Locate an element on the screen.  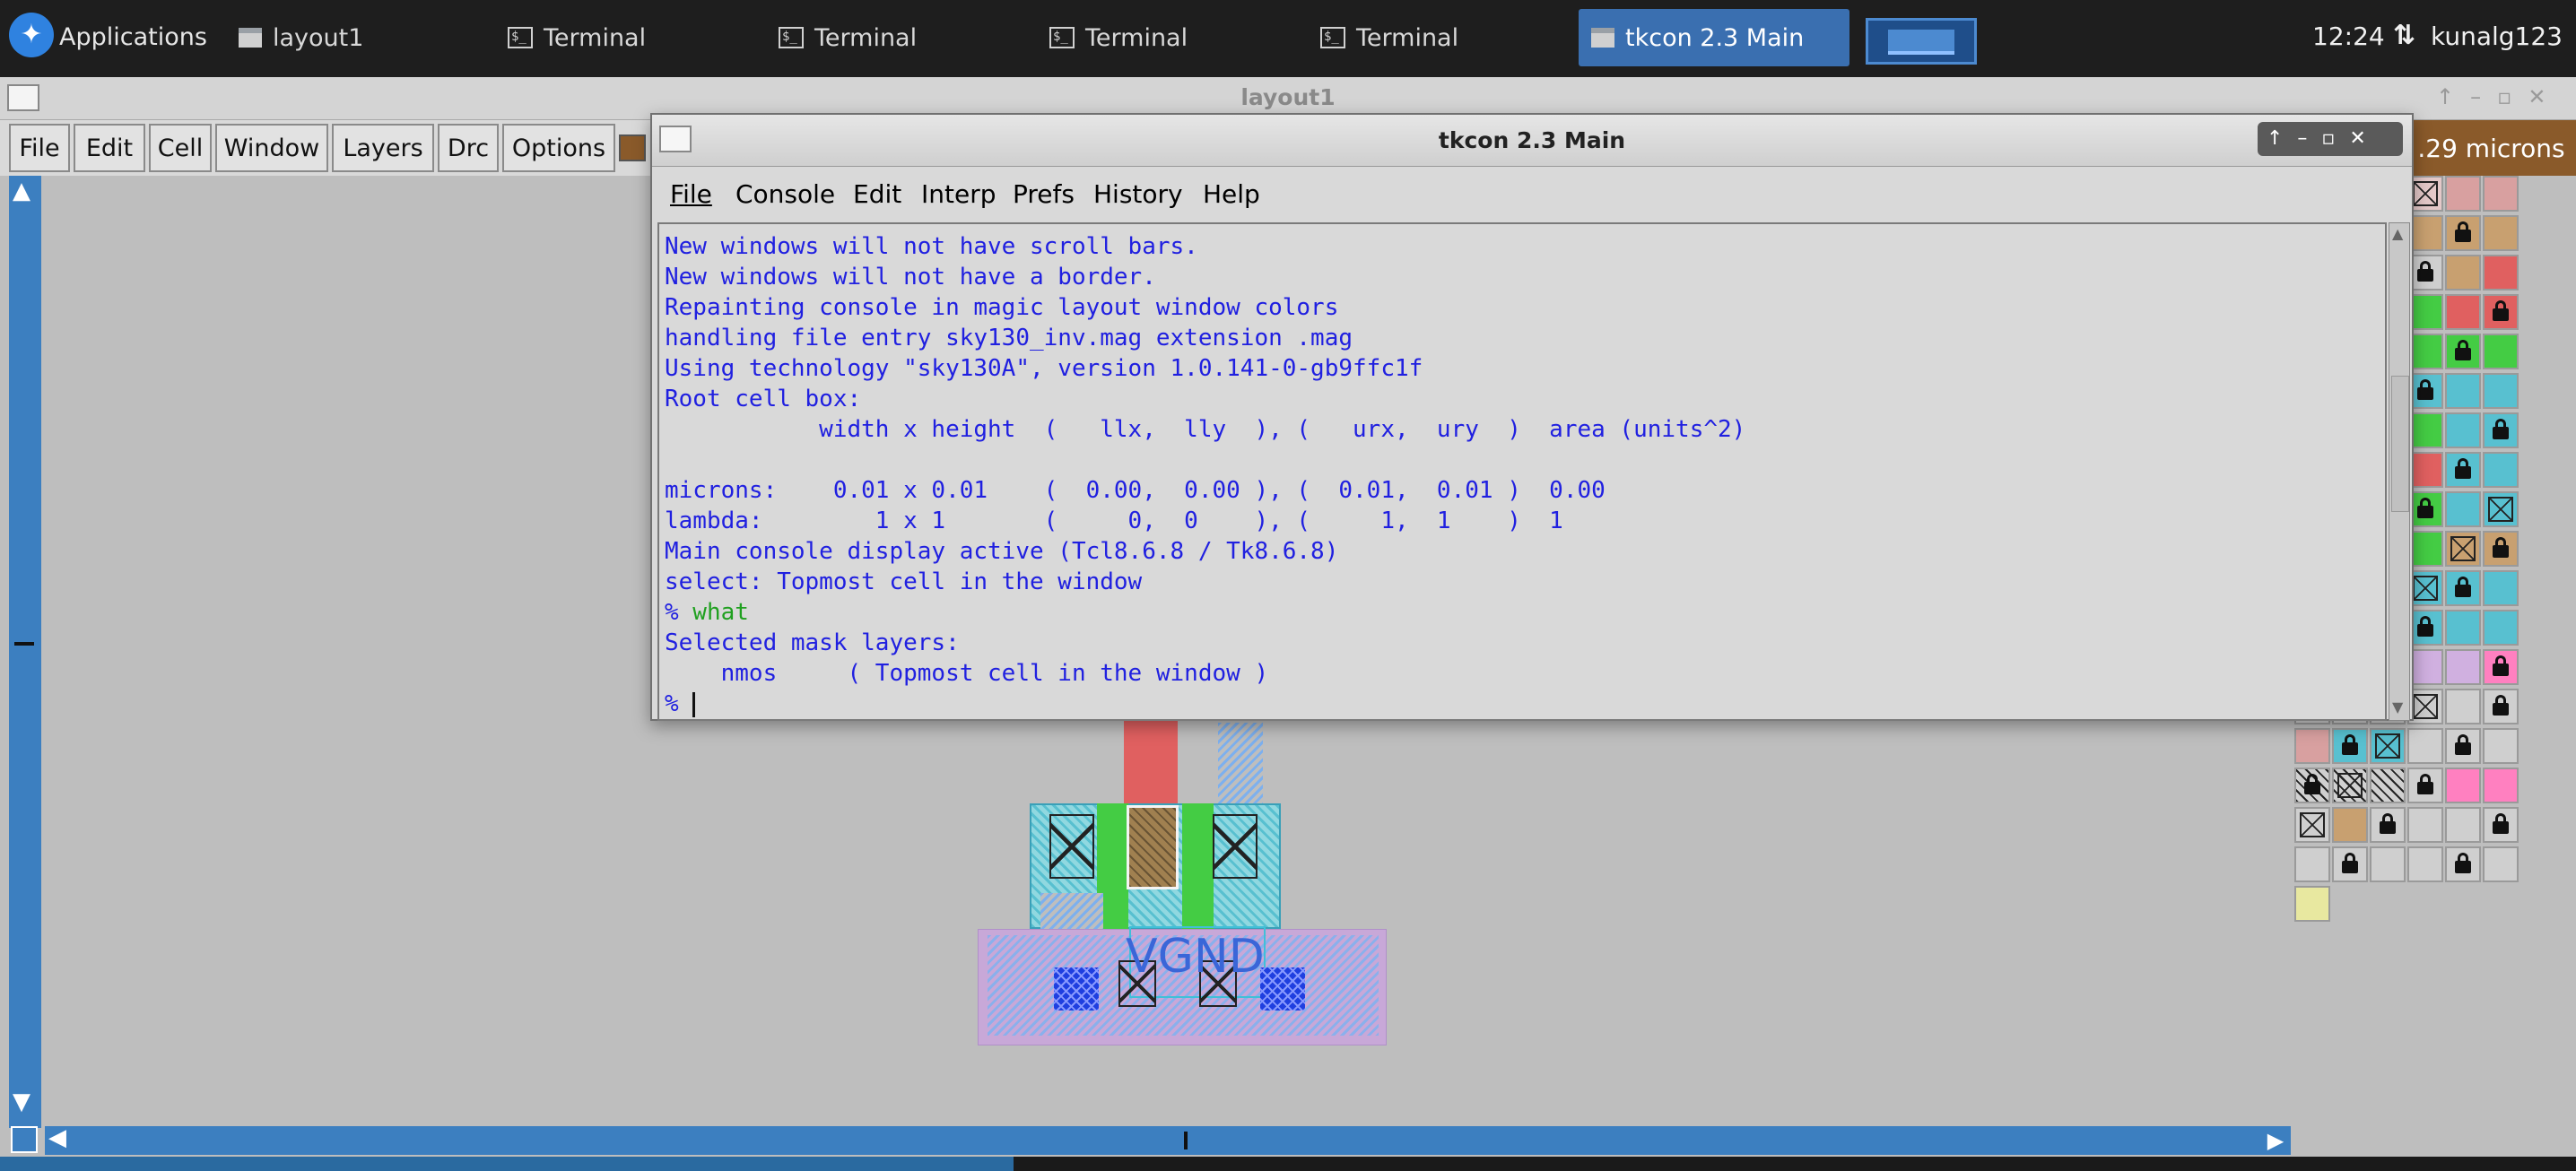
tk-menu-file: File is located at coordinates (691, 194).